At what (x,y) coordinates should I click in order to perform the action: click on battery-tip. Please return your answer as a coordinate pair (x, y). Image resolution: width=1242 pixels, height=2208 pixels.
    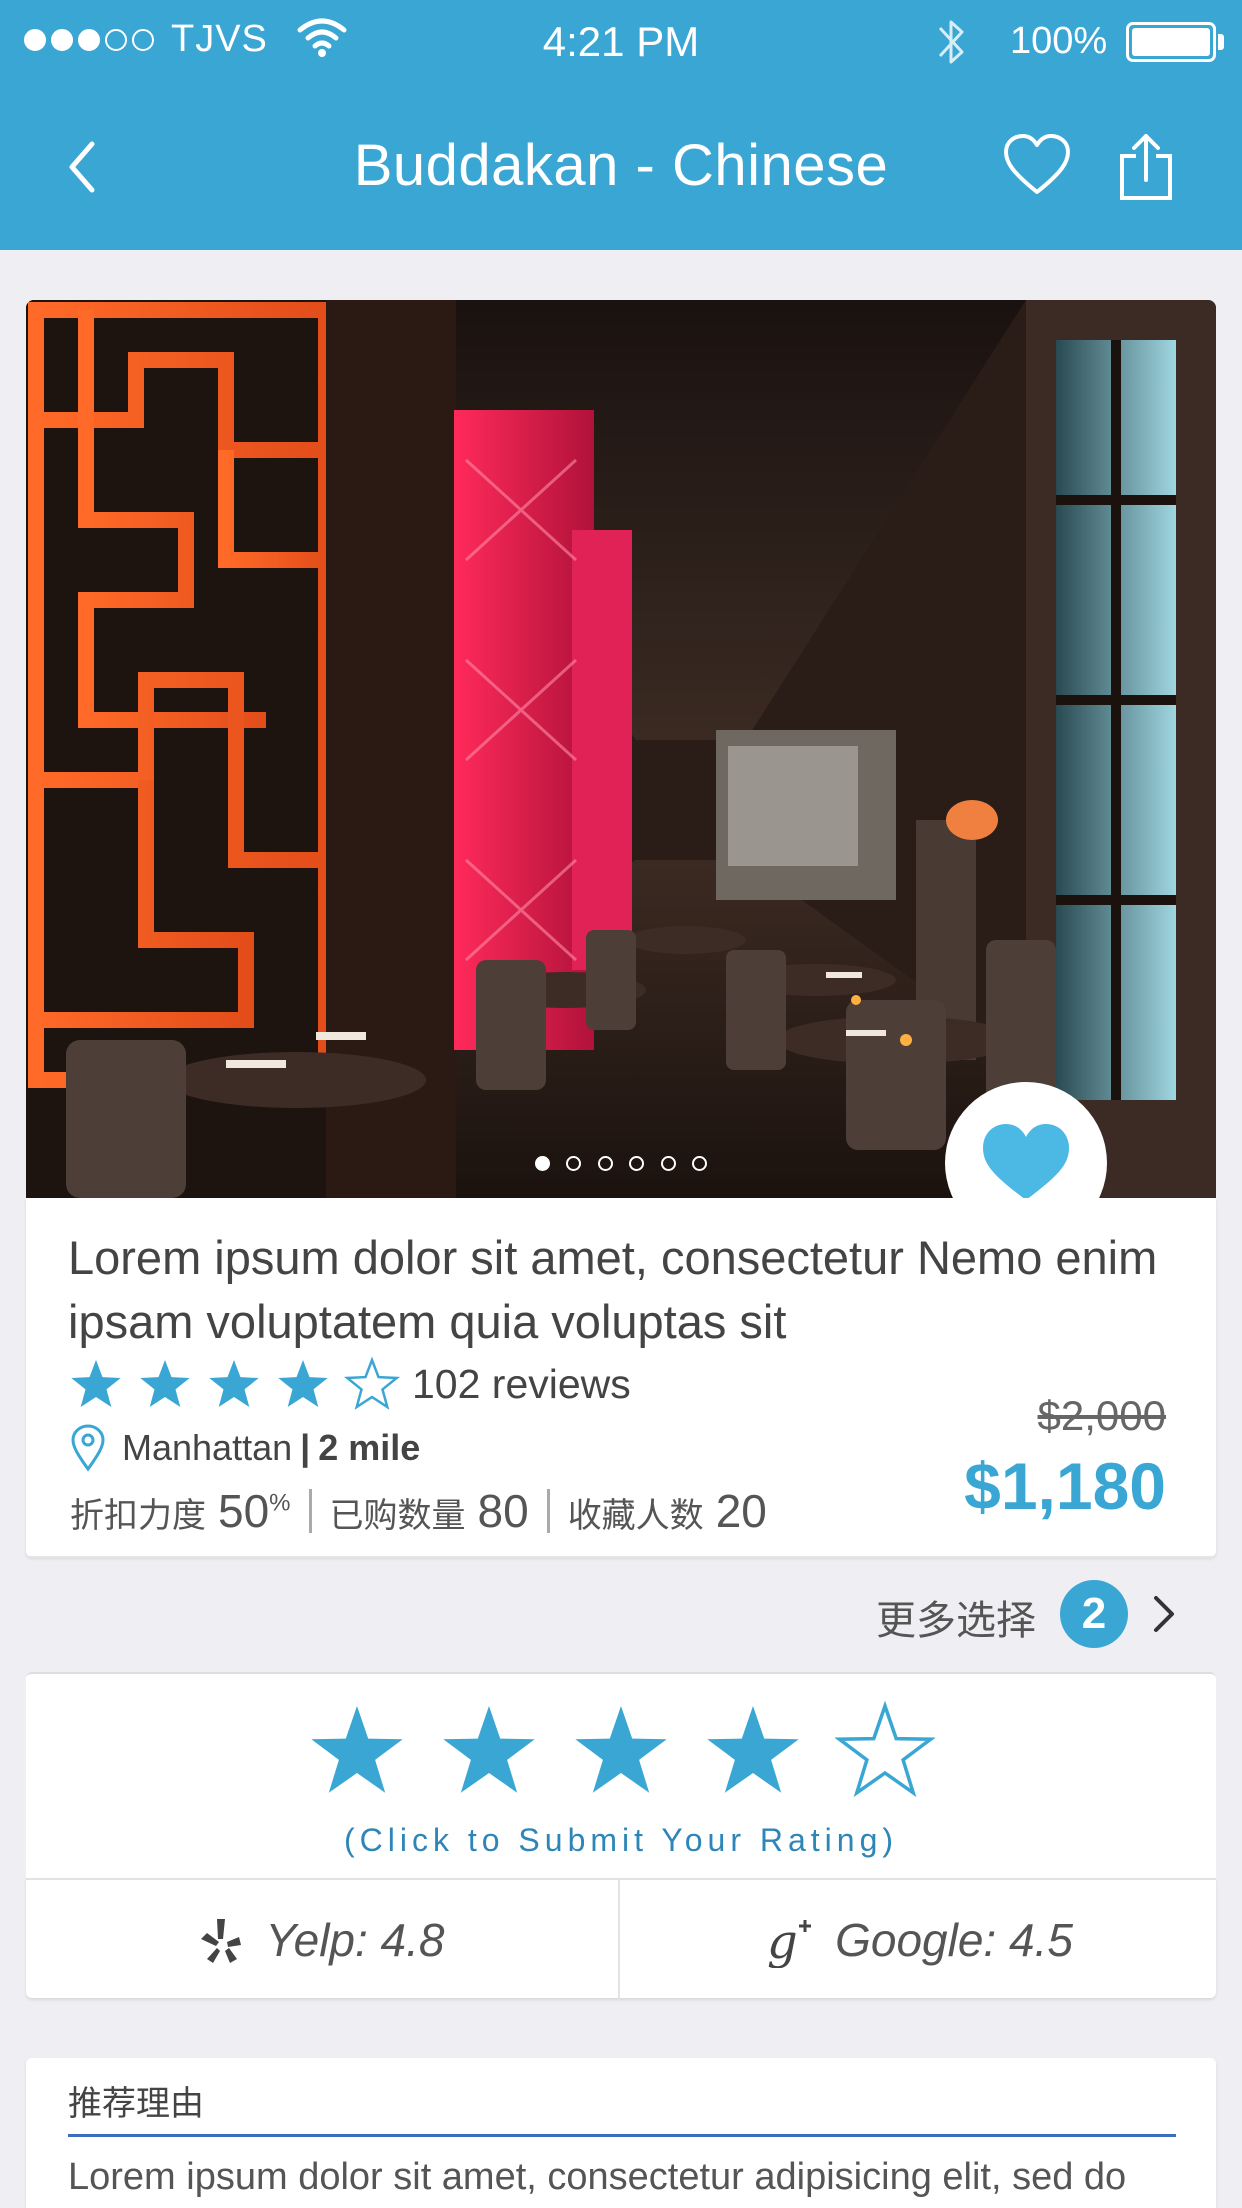
    Looking at the image, I should click on (1221, 42).